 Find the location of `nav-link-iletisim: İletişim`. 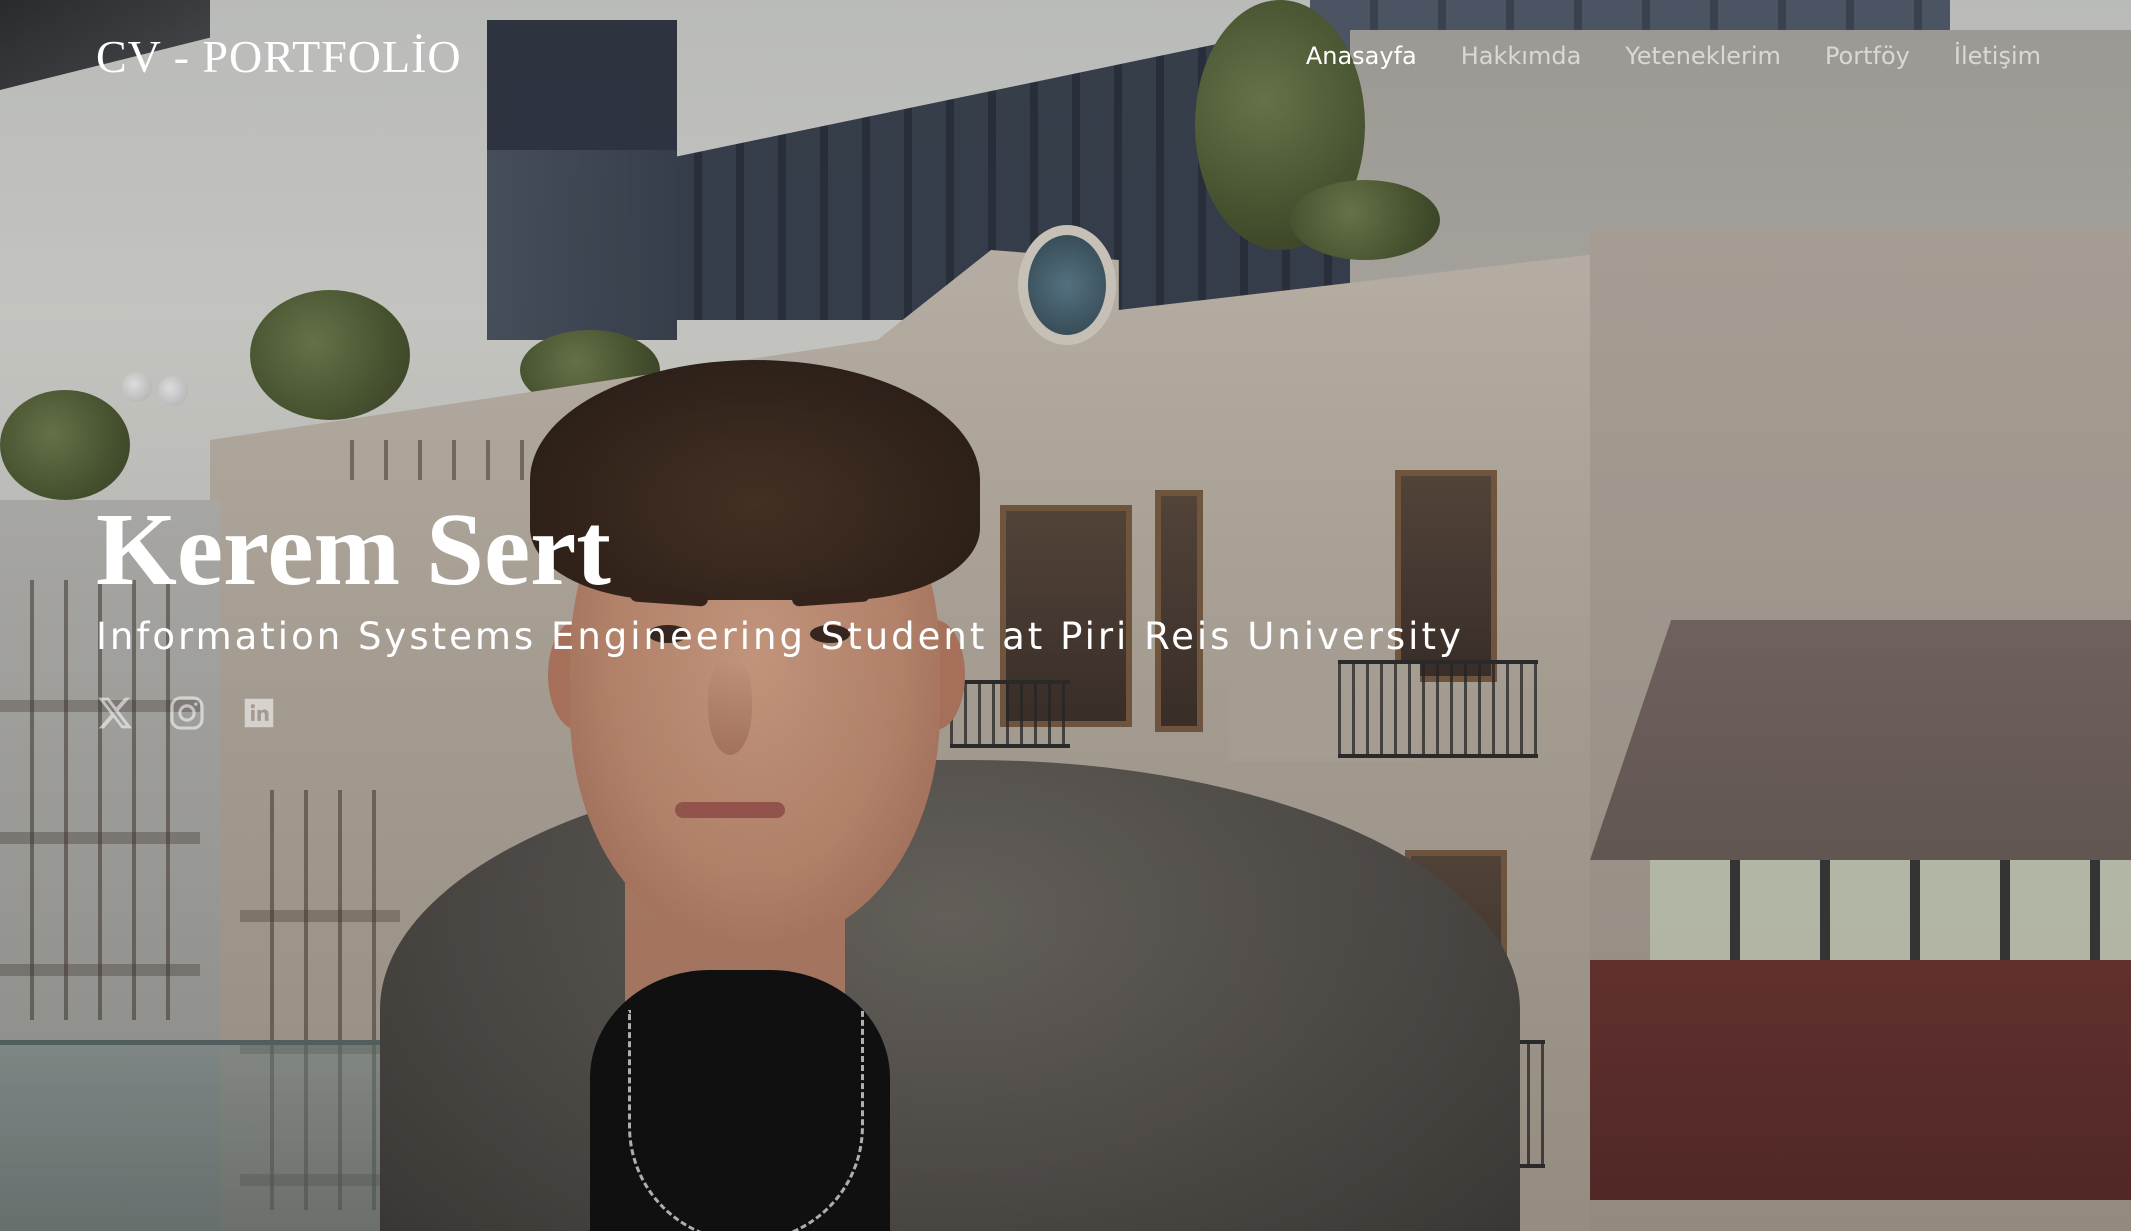

nav-link-iletisim: İletişim is located at coordinates (1997, 56).